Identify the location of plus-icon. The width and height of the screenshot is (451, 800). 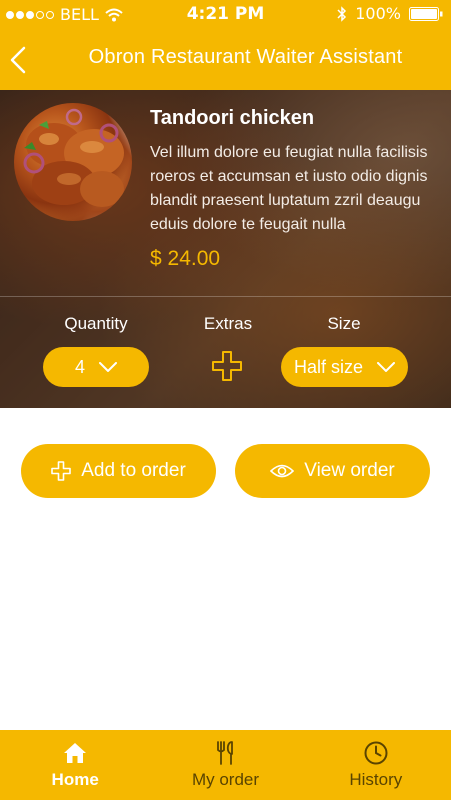
(61, 471).